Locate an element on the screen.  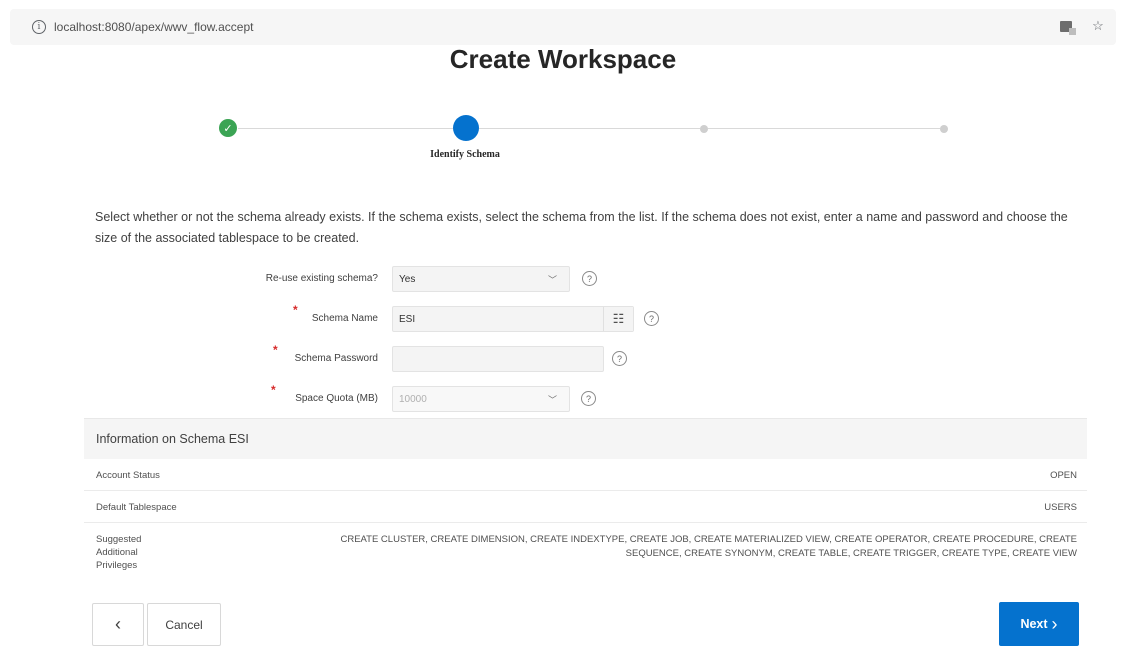
space-quota-select: 10000 ﹀ is located at coordinates (481, 399).